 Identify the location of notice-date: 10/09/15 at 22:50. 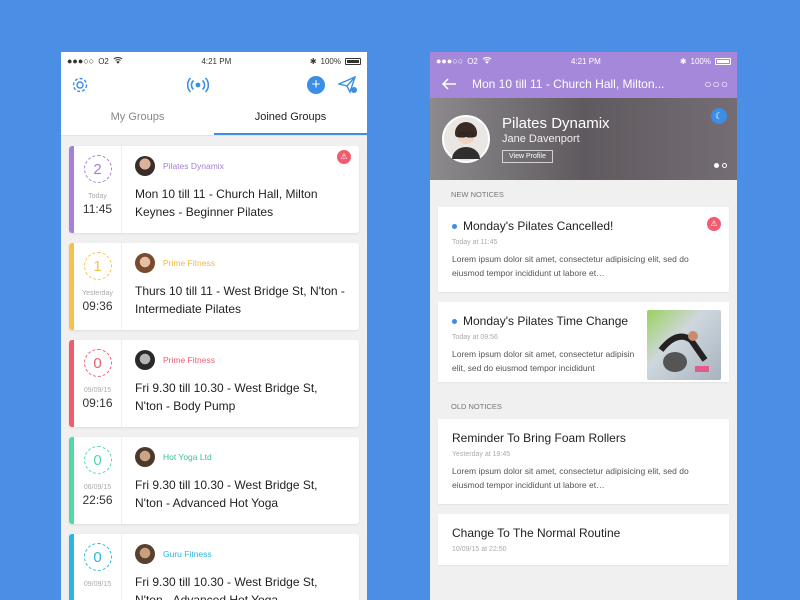
(479, 549).